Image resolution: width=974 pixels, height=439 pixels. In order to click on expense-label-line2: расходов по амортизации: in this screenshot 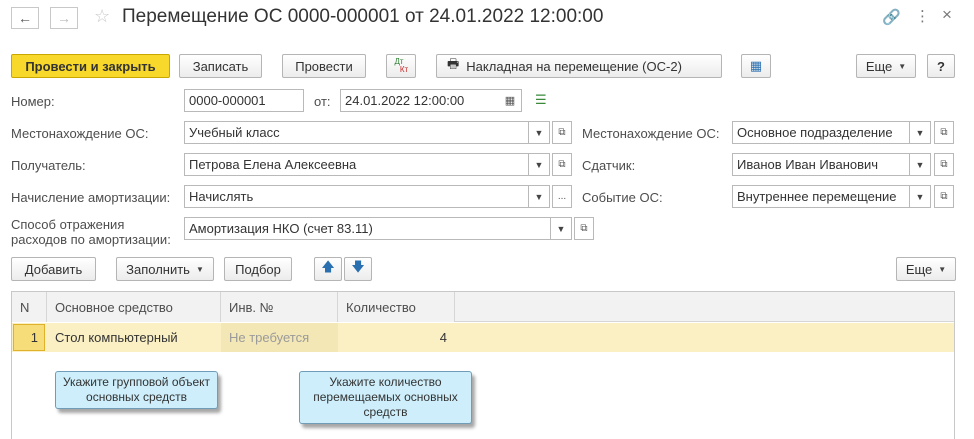, I will do `click(91, 239)`.